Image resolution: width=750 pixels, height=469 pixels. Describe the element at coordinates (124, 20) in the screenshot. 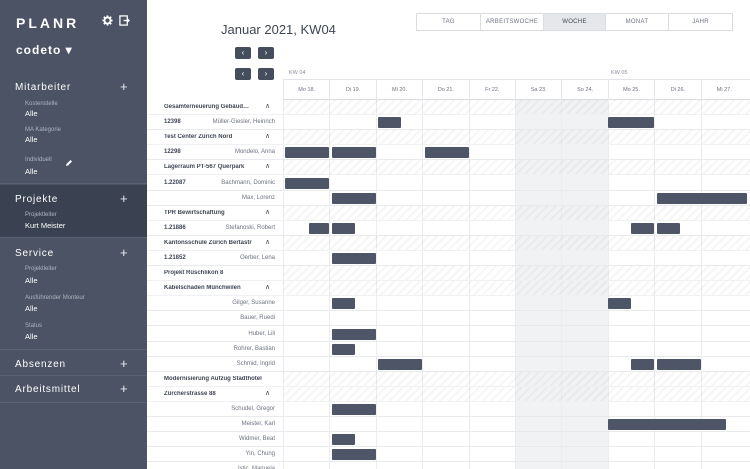

I see `logout-icon` at that location.